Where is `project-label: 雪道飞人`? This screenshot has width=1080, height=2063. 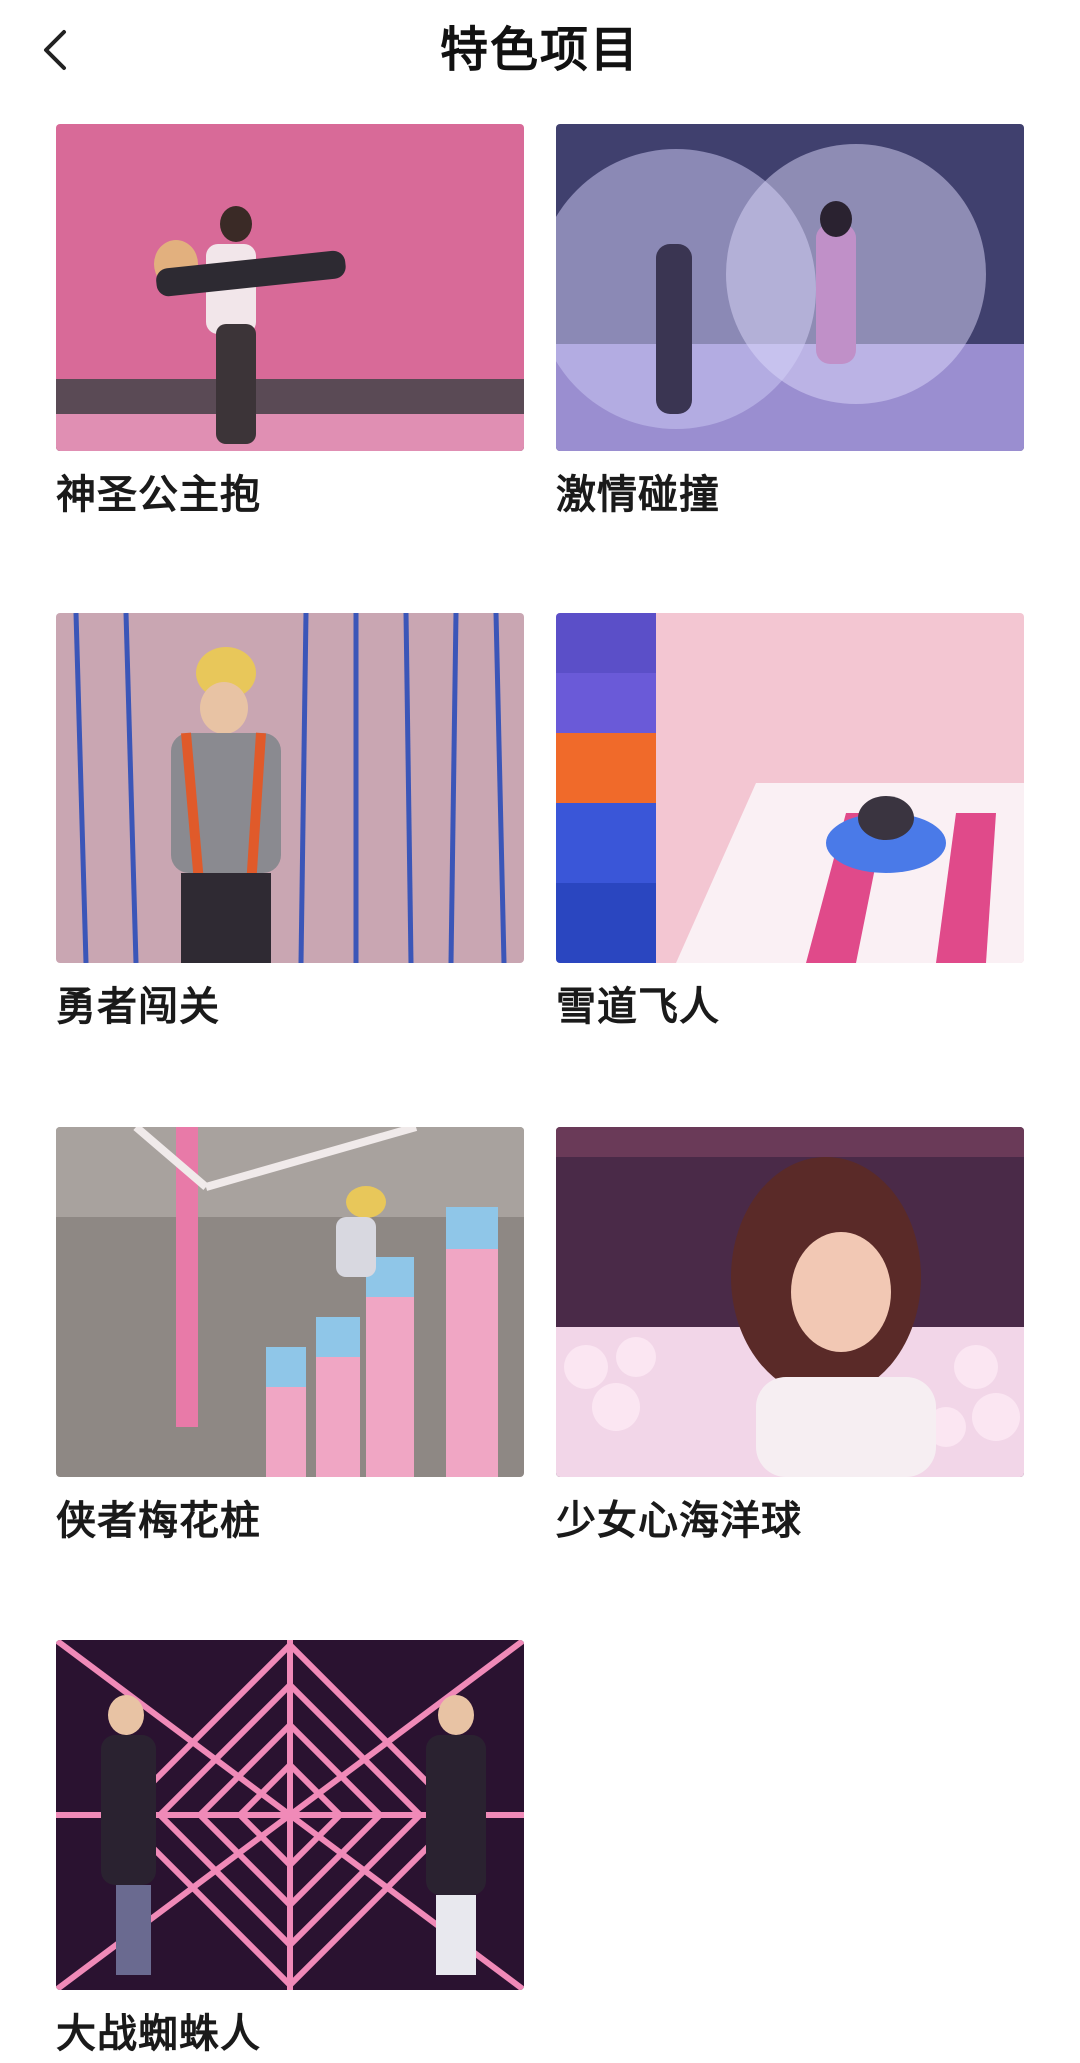
project-label: 雪道飞人 is located at coordinates (638, 1007).